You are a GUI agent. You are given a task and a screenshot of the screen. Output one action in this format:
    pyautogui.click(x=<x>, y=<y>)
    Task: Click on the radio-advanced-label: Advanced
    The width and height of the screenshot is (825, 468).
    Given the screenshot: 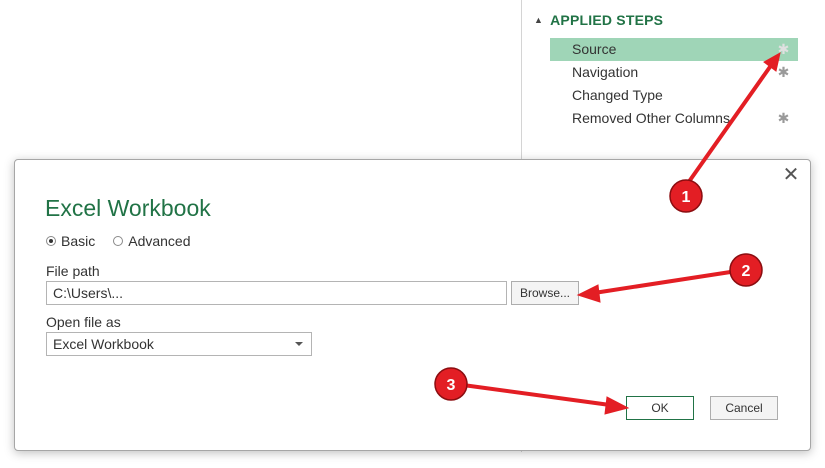 What is the action you would take?
    pyautogui.click(x=159, y=241)
    